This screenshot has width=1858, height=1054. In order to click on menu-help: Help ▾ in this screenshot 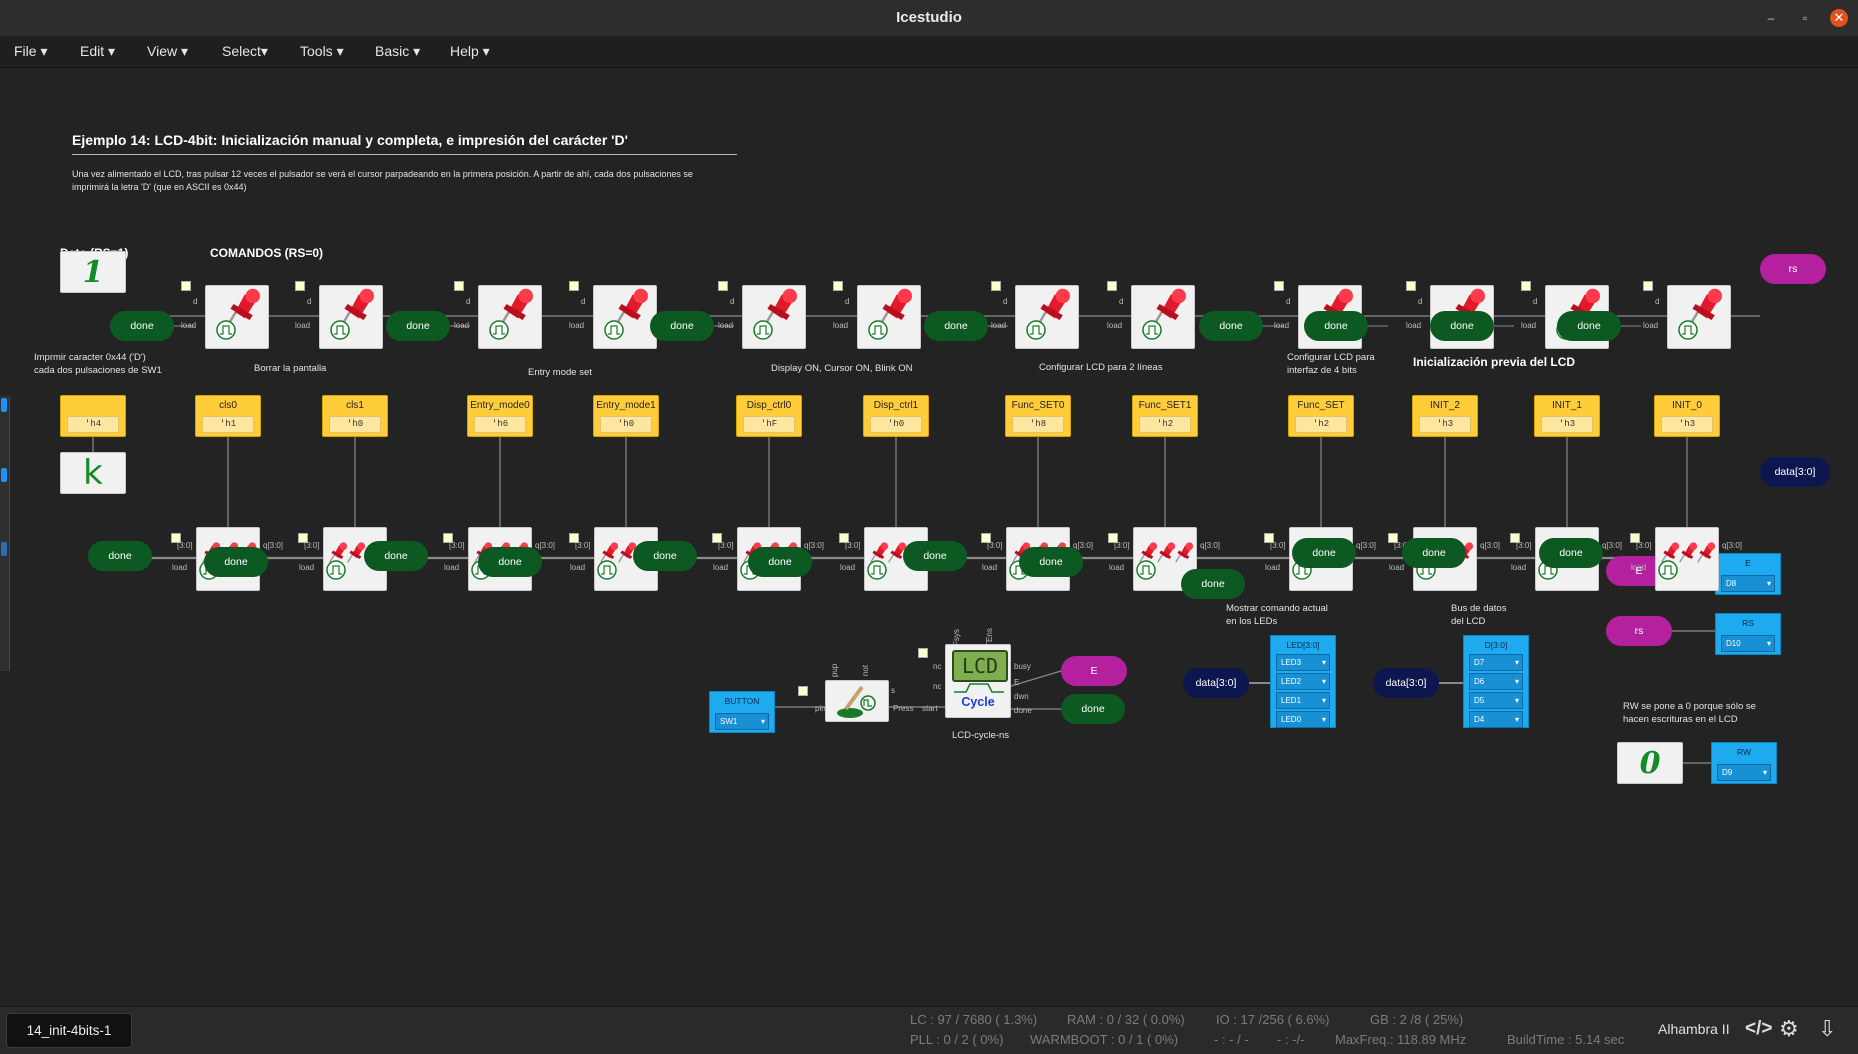, I will do `click(470, 51)`.